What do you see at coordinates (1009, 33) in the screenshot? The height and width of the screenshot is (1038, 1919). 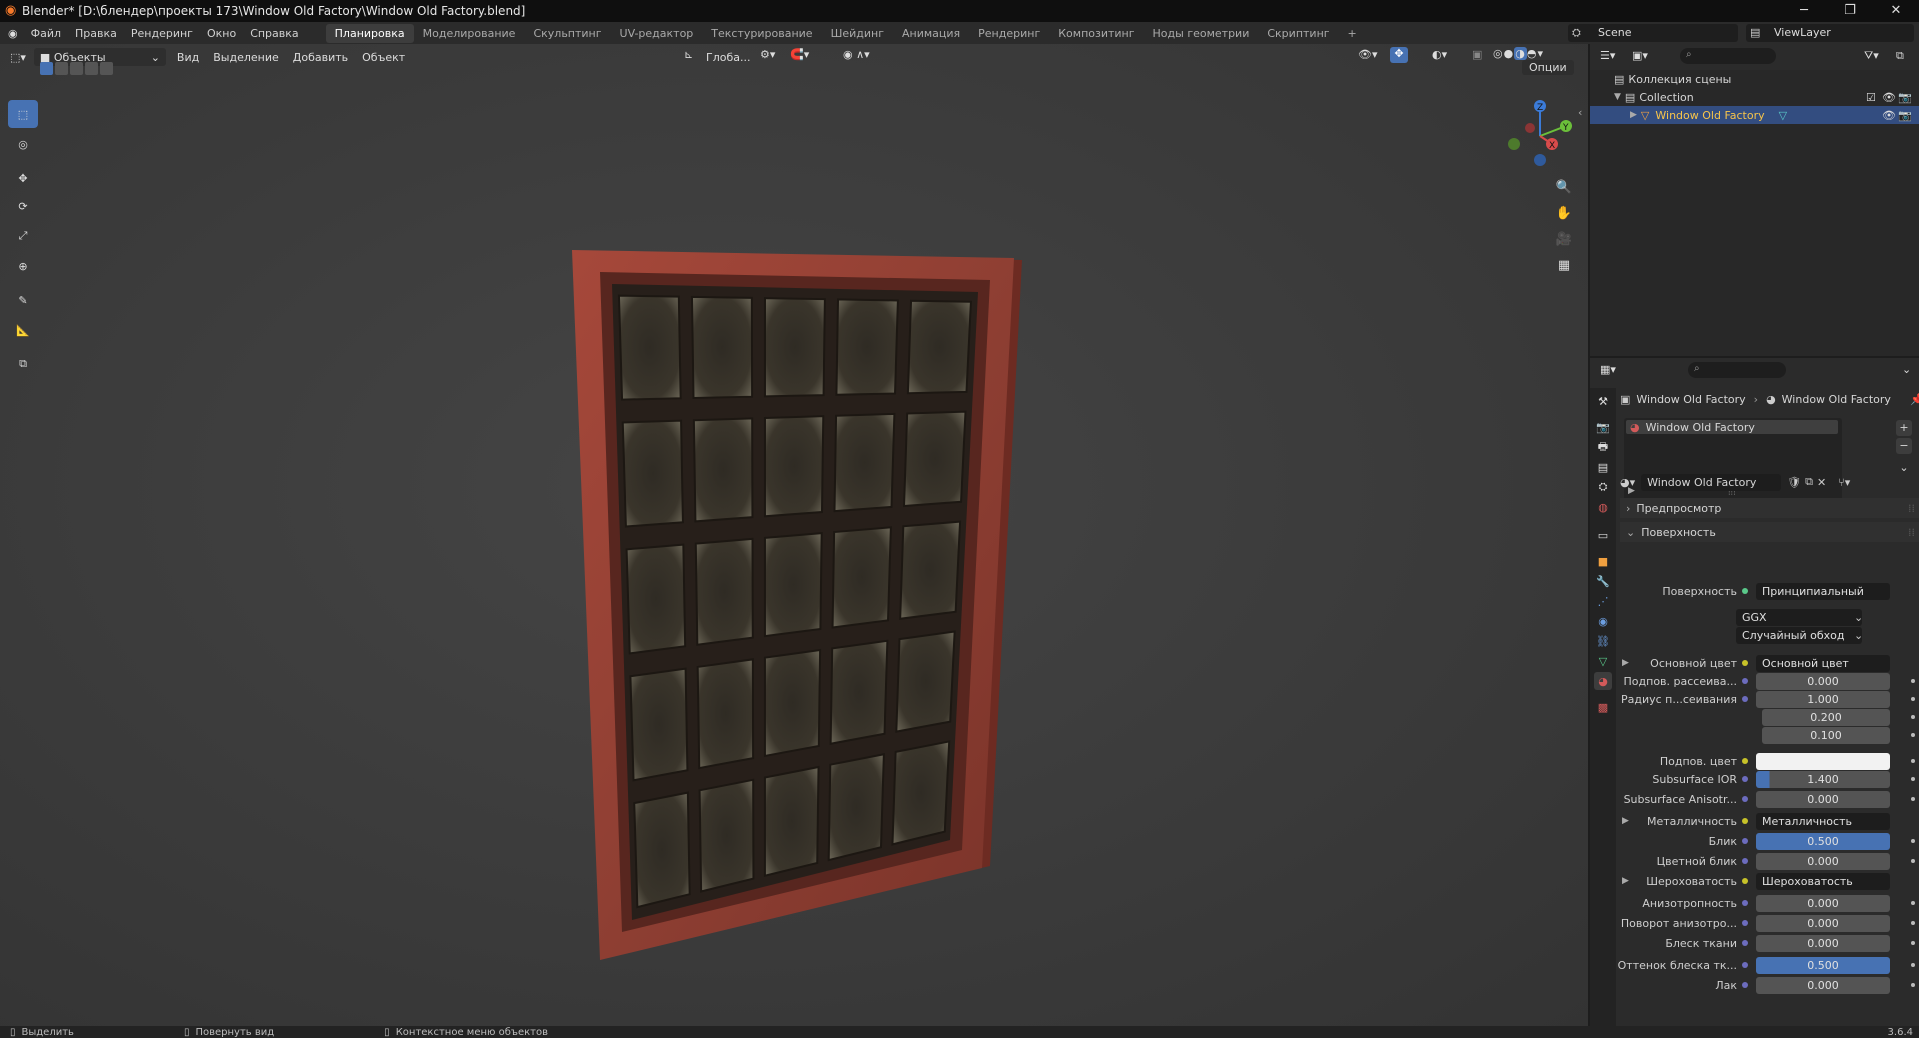 I see `tab-rendering: Рендеринг` at bounding box center [1009, 33].